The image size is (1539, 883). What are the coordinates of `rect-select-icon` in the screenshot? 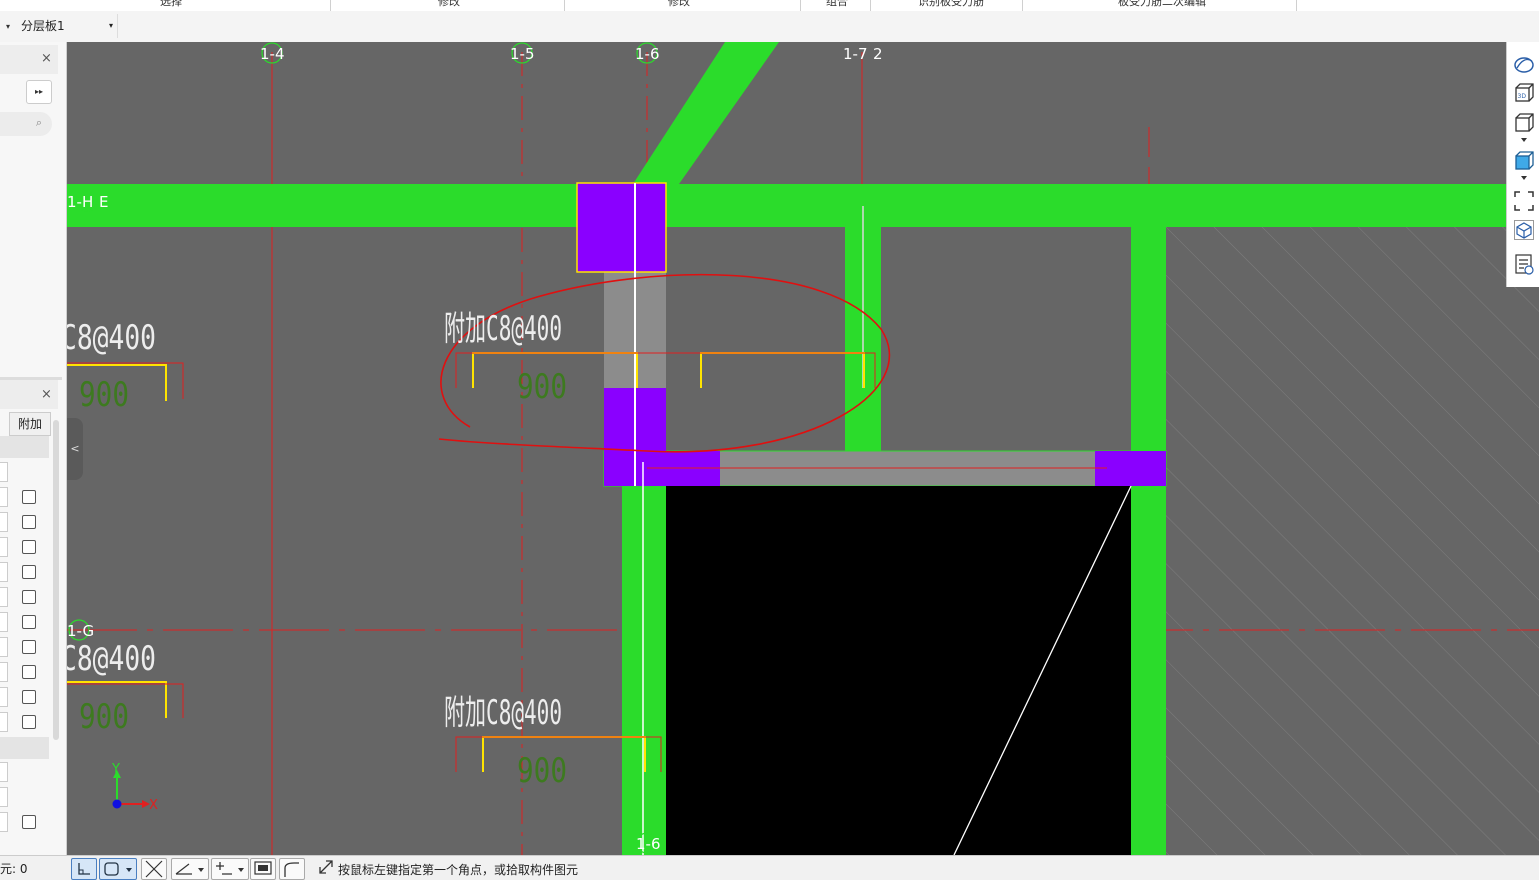 It's located at (118, 869).